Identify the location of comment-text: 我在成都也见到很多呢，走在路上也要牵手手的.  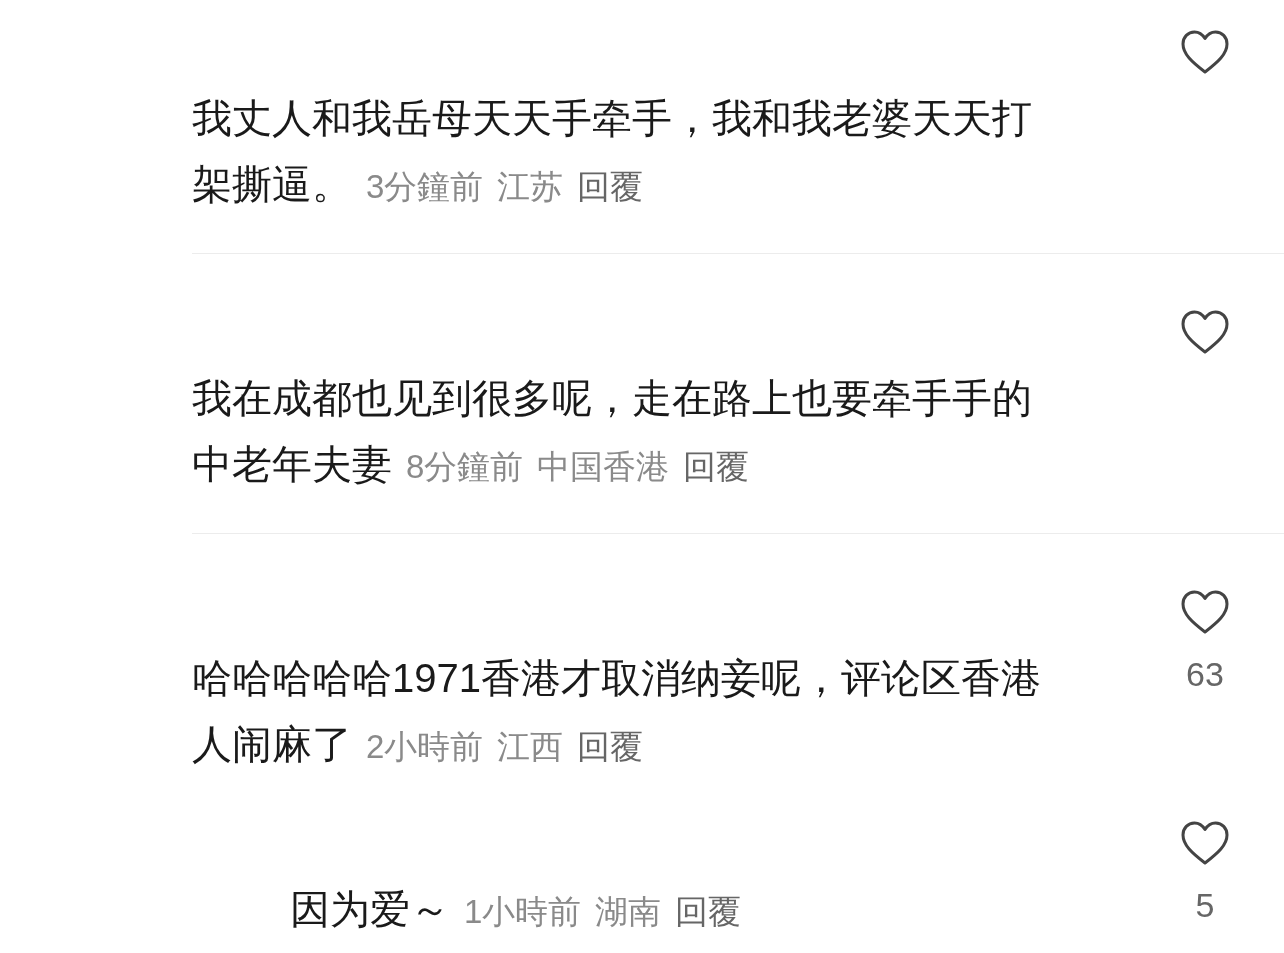
(612, 398).